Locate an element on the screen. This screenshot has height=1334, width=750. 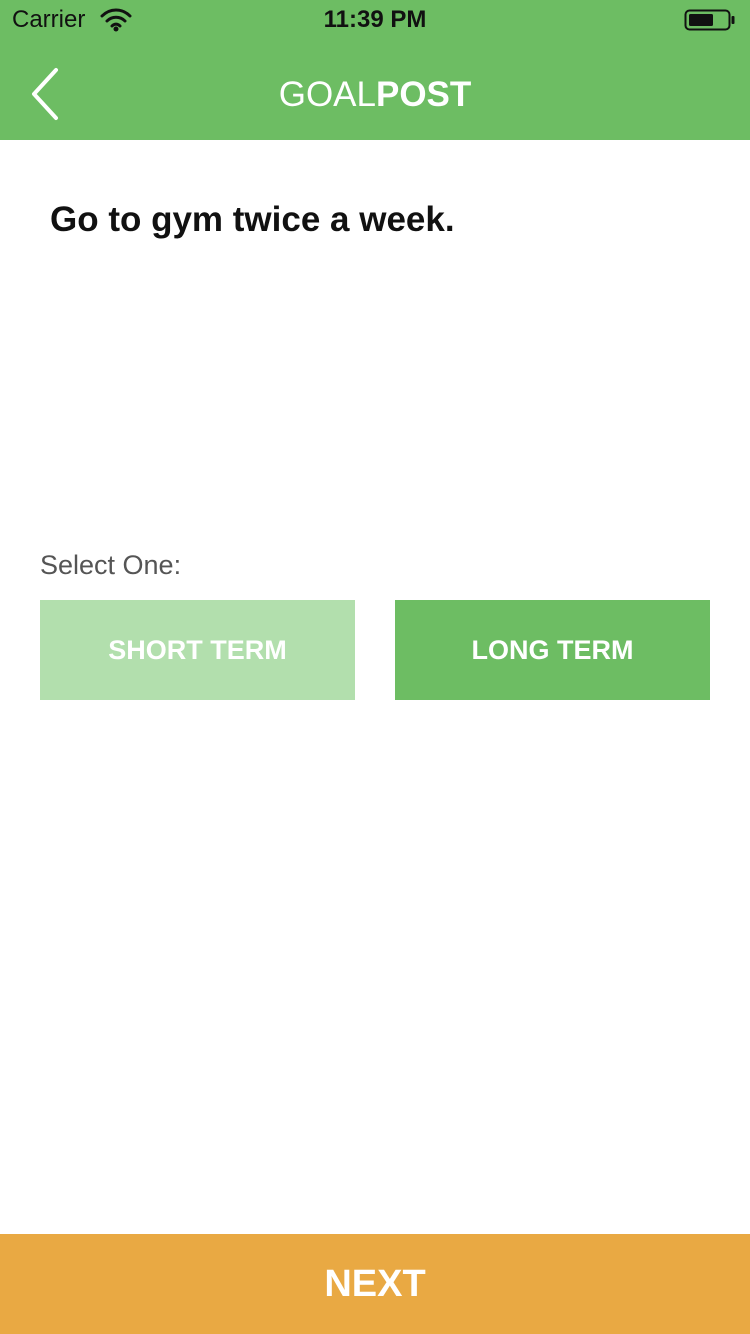
navigation-bar: GOALPOST is located at coordinates (375, 90).